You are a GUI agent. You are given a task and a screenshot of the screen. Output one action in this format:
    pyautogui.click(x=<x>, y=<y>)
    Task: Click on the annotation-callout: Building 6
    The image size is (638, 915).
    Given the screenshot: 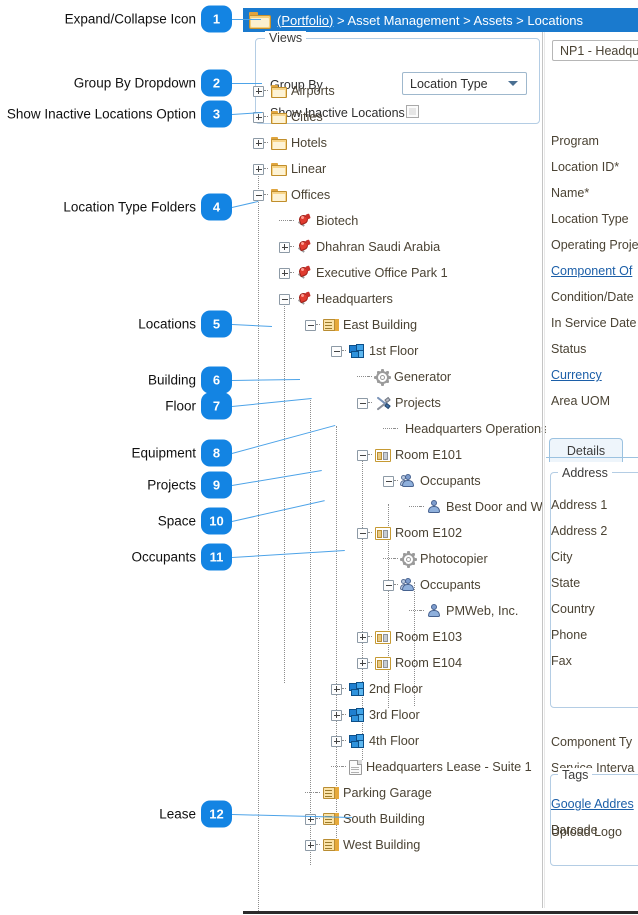 What is the action you would take?
    pyautogui.click(x=116, y=380)
    